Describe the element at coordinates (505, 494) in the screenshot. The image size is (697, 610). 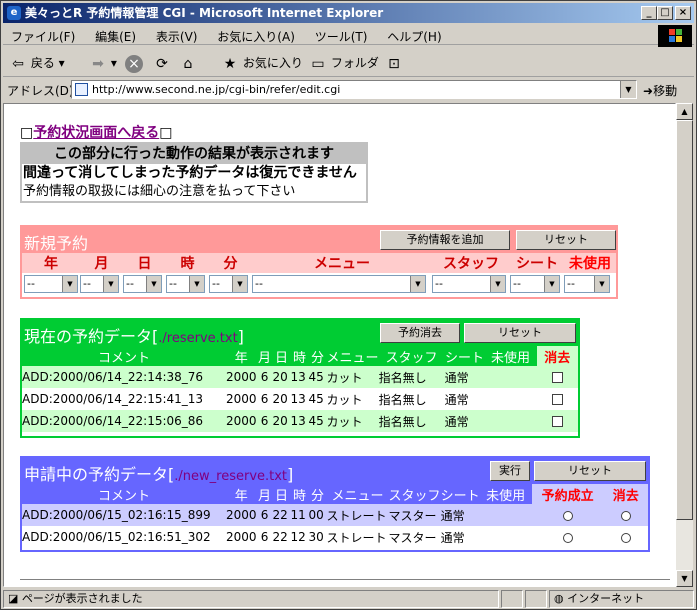
I see `col-unused: 未使用` at that location.